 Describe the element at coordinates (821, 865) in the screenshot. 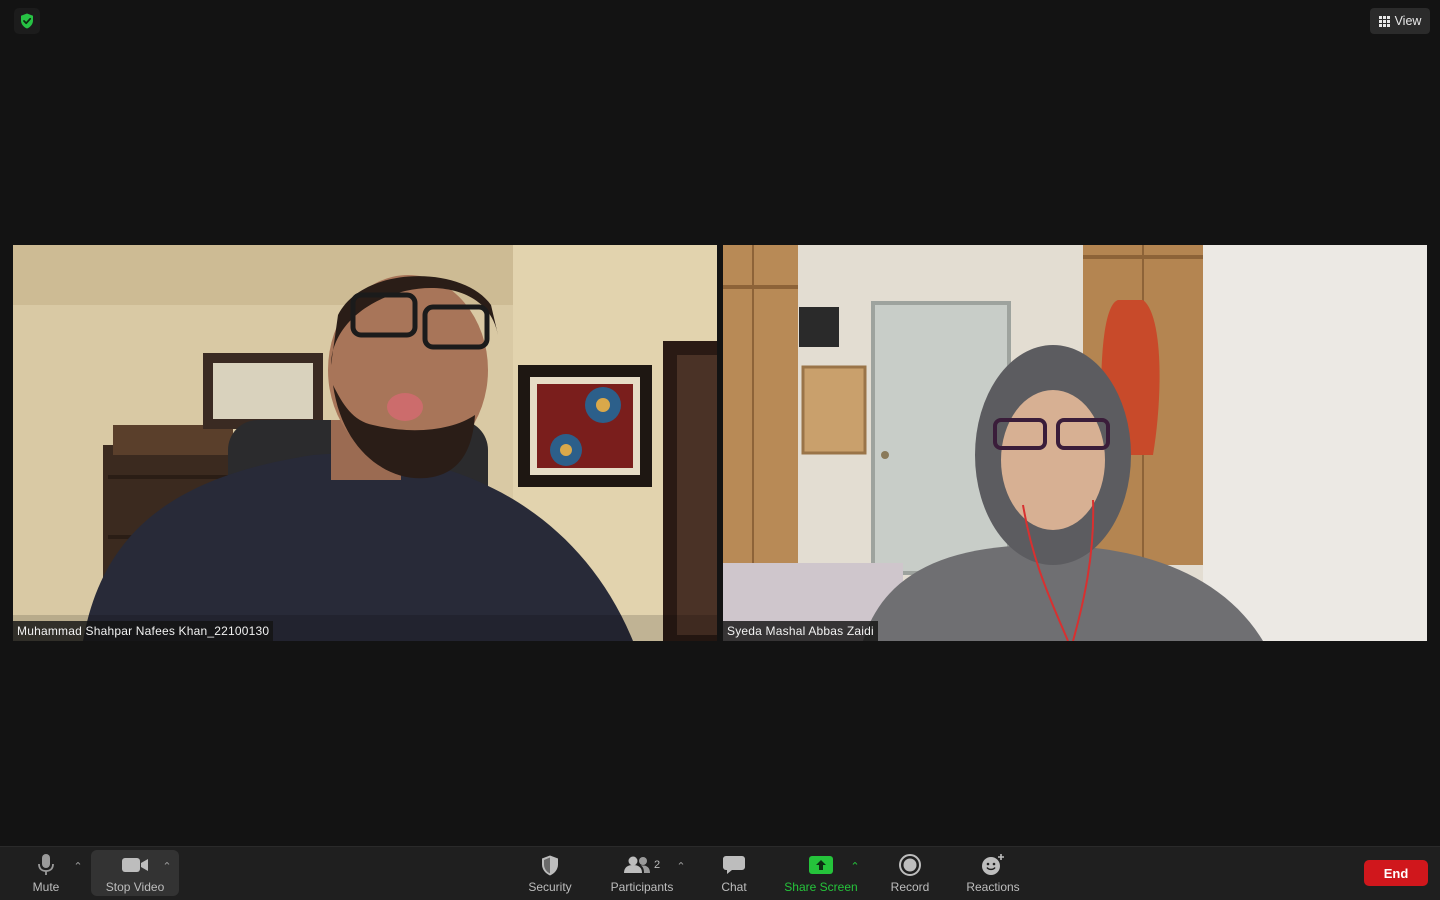

I see `share-screen-icon` at that location.